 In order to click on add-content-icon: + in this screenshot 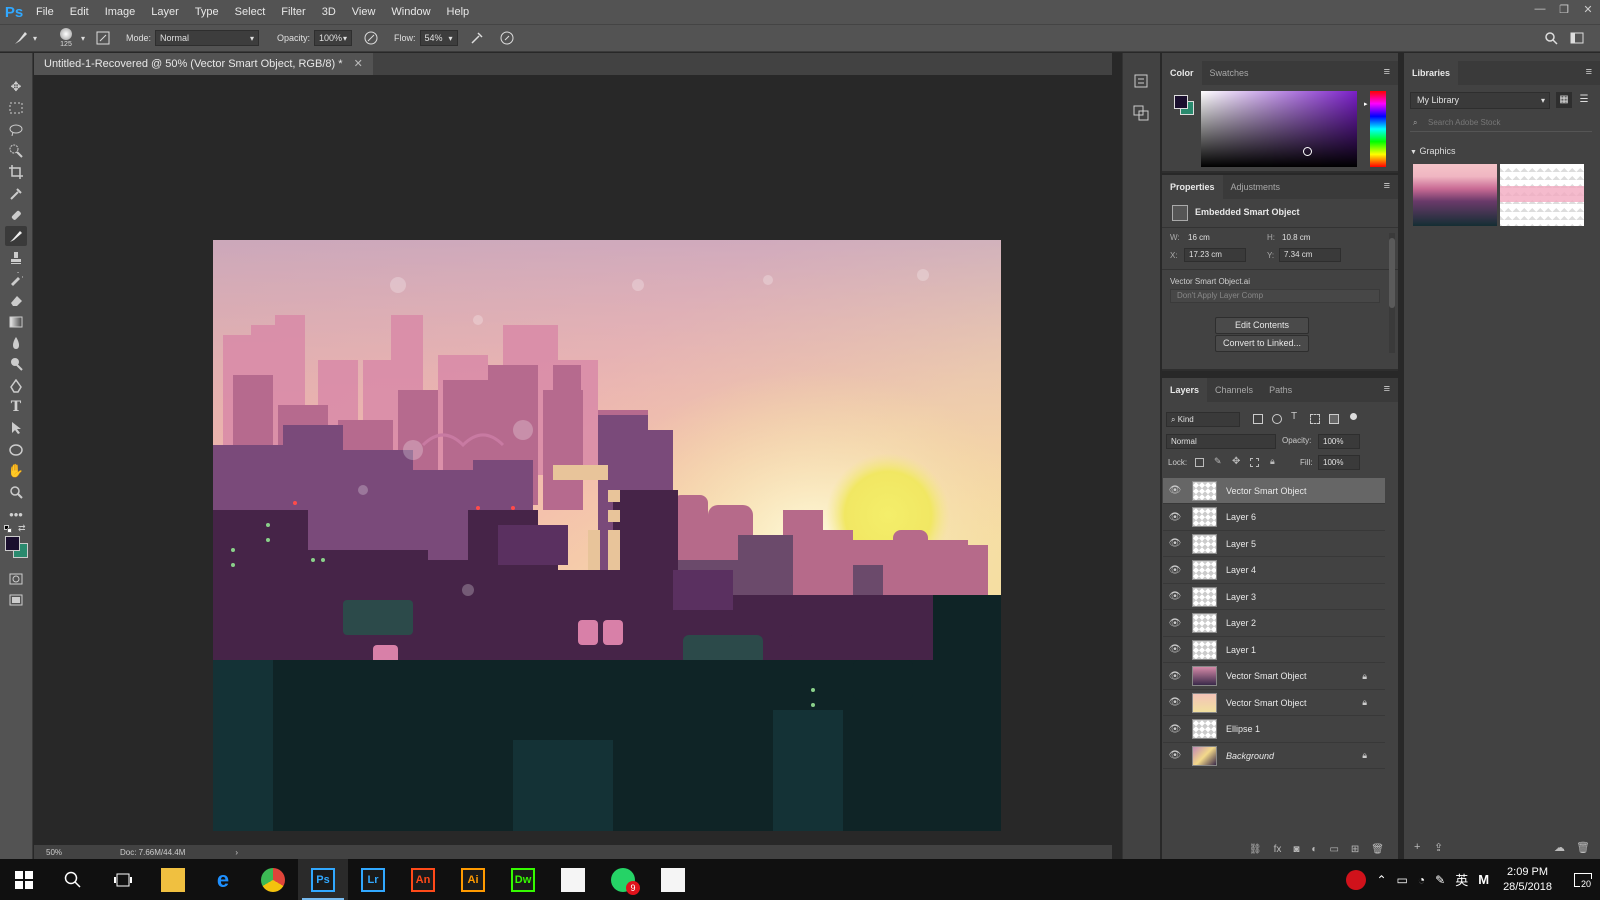, I will do `click(1417, 847)`.